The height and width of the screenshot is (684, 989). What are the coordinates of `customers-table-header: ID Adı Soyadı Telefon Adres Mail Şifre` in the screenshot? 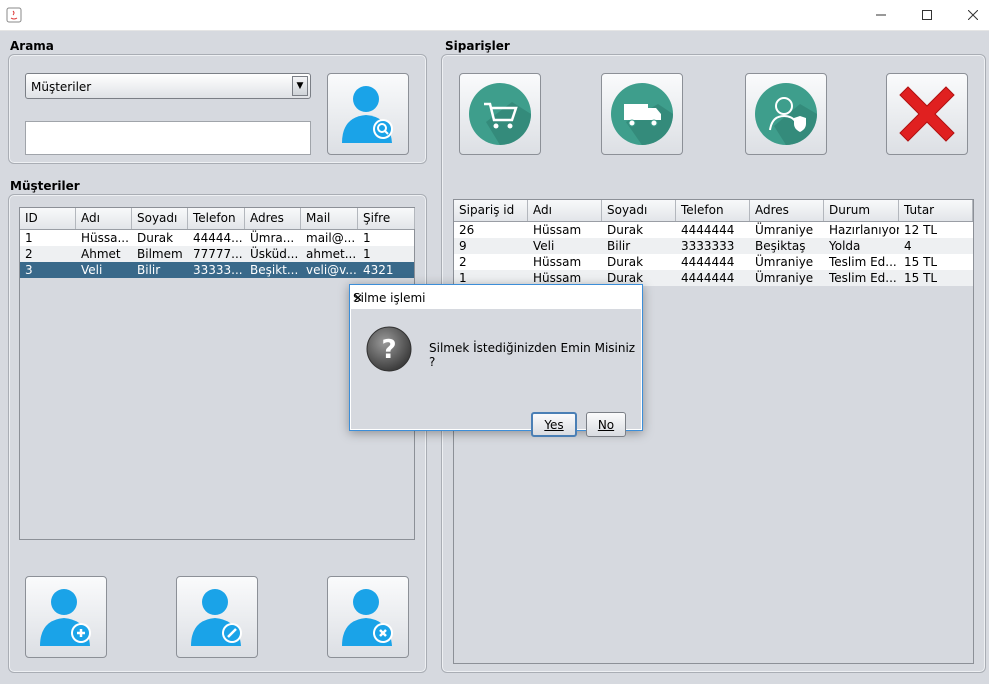 It's located at (217, 219).